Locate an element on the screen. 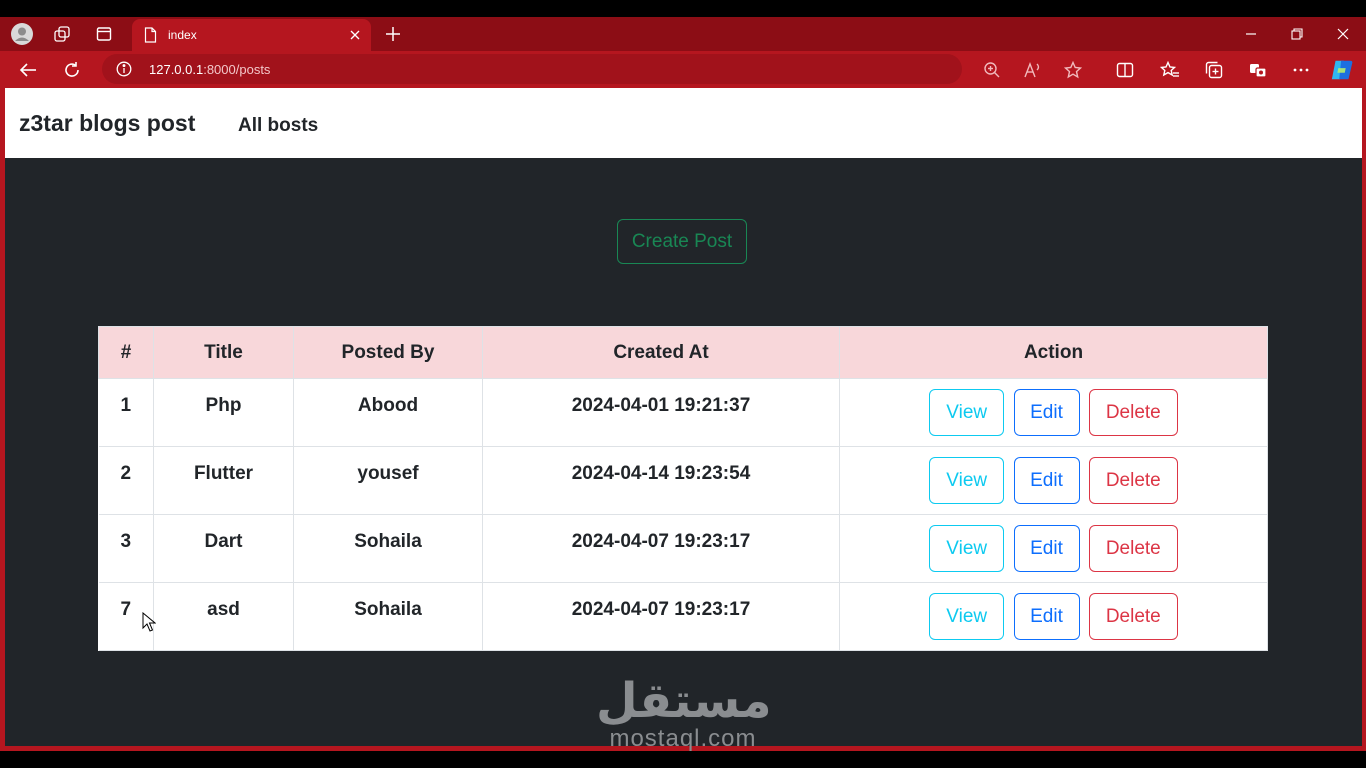  new-tab-icon is located at coordinates (393, 34).